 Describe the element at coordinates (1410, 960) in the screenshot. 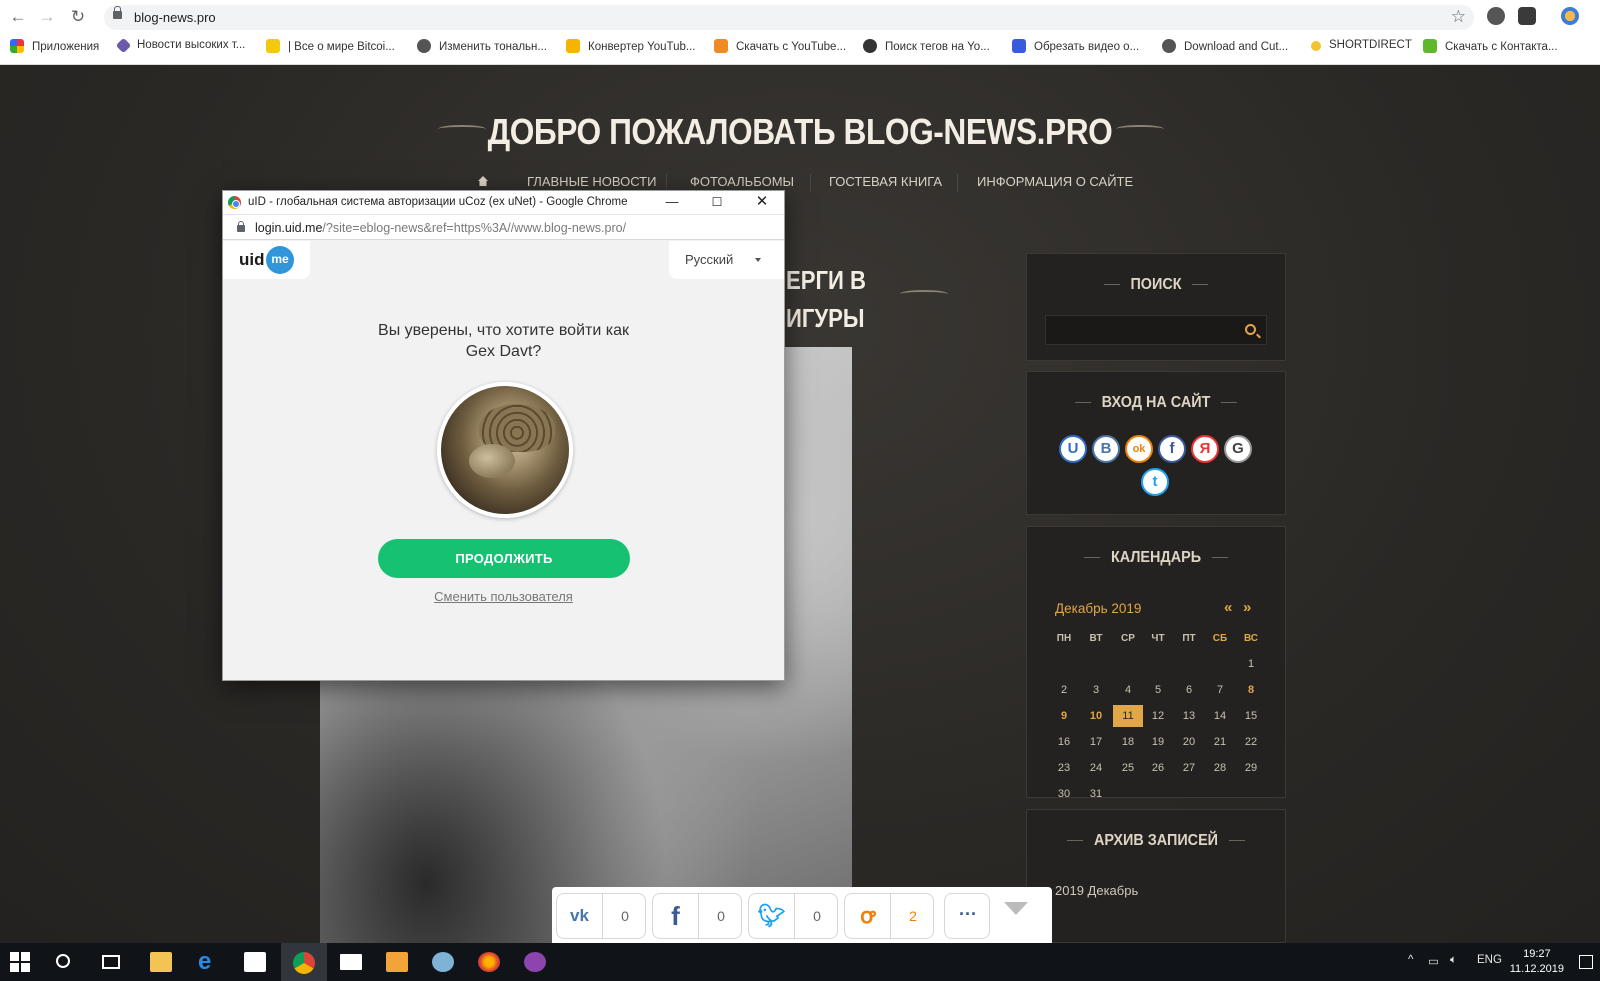

I see `tray-chevron-icon: ^` at that location.